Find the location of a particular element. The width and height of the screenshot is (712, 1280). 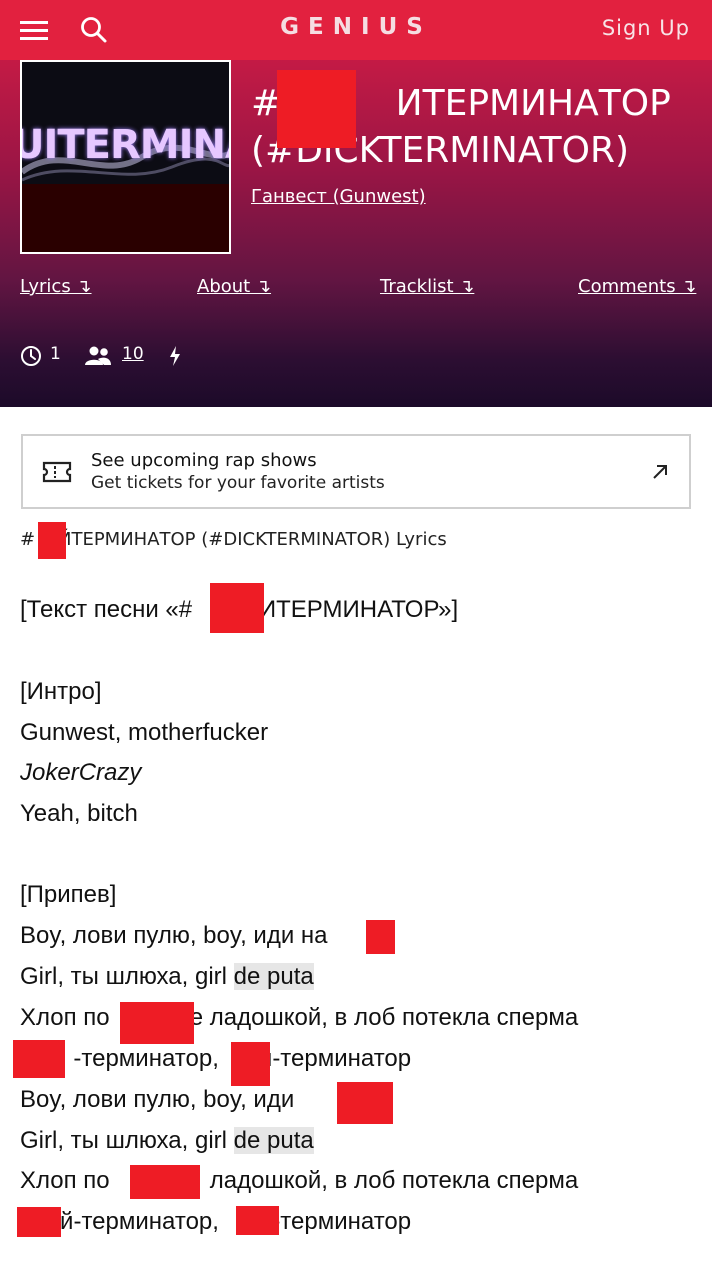

lyric-line: [Интро] is located at coordinates (61, 691).